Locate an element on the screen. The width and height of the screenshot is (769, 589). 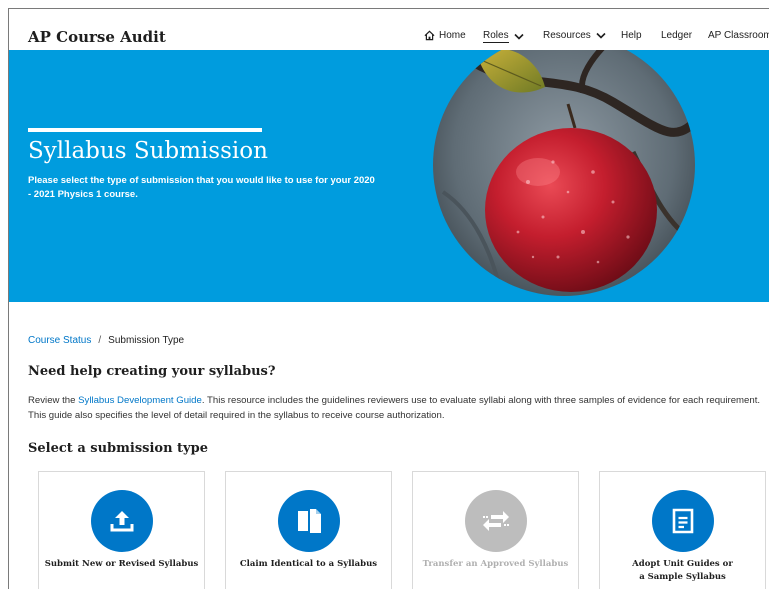
nav-resources-label: Resources is located at coordinates (567, 35).